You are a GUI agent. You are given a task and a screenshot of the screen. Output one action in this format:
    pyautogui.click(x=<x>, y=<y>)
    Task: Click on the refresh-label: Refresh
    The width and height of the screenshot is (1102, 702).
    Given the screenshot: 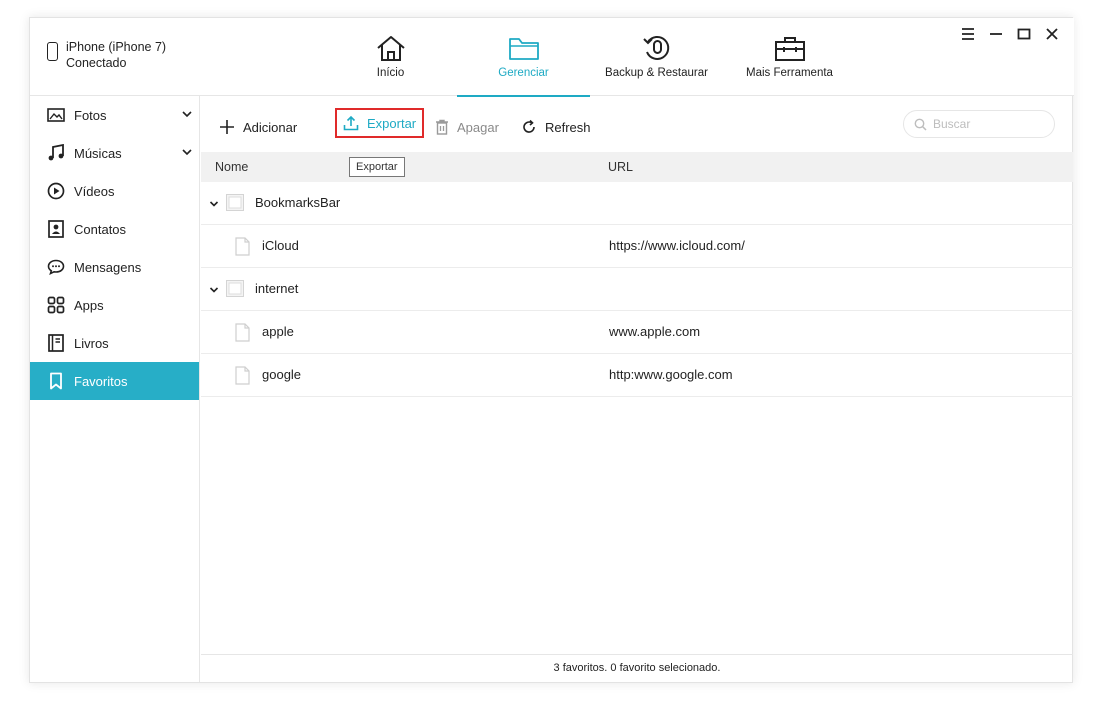 What is the action you would take?
    pyautogui.click(x=568, y=127)
    